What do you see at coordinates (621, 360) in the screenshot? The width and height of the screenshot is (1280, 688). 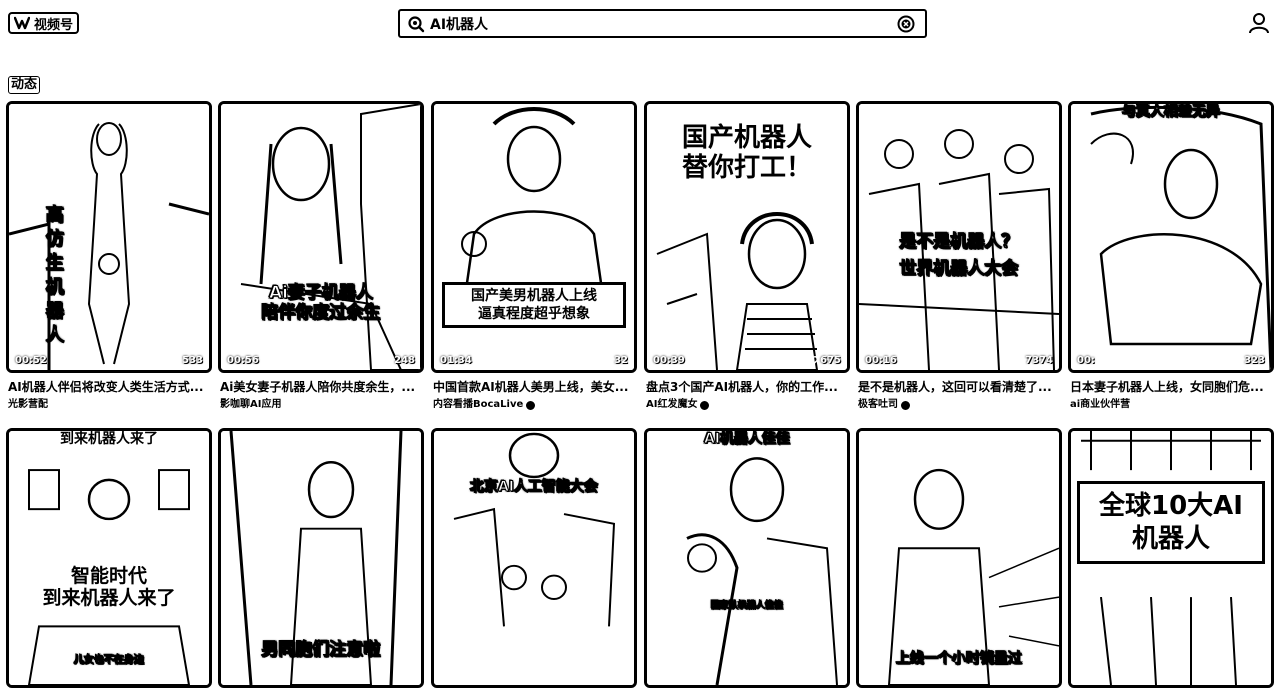 I see `like-count-value: 32` at bounding box center [621, 360].